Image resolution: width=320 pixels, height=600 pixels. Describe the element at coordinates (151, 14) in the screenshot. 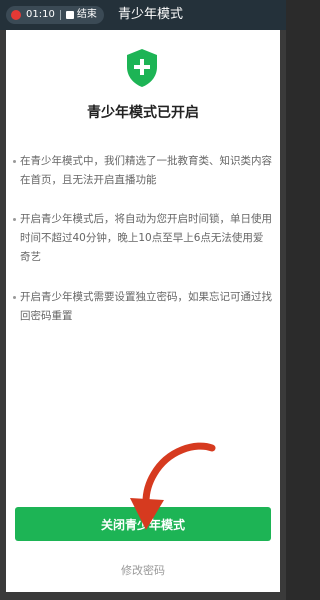

I see `page-title: 青少年模式` at that location.